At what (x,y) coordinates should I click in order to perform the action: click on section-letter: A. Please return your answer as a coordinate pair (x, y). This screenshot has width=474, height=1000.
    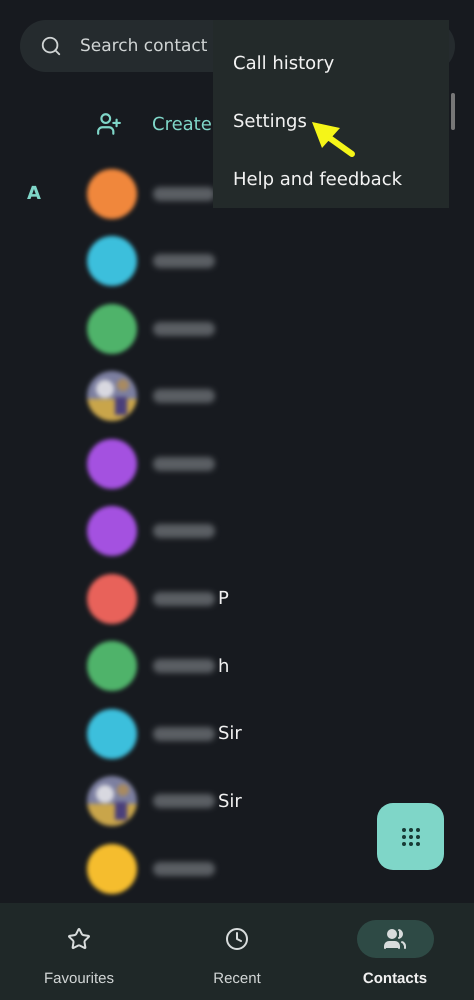
    Looking at the image, I should click on (34, 193).